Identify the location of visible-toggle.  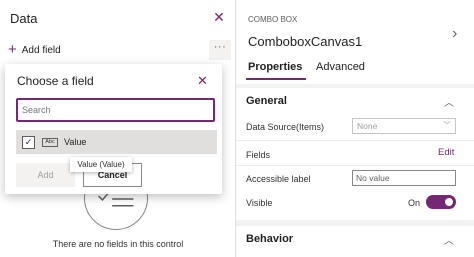
(441, 202).